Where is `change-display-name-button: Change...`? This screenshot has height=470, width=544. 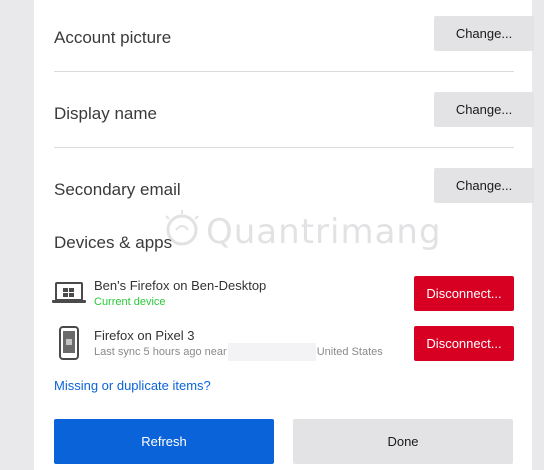
change-display-name-button: Change... is located at coordinates (484, 109).